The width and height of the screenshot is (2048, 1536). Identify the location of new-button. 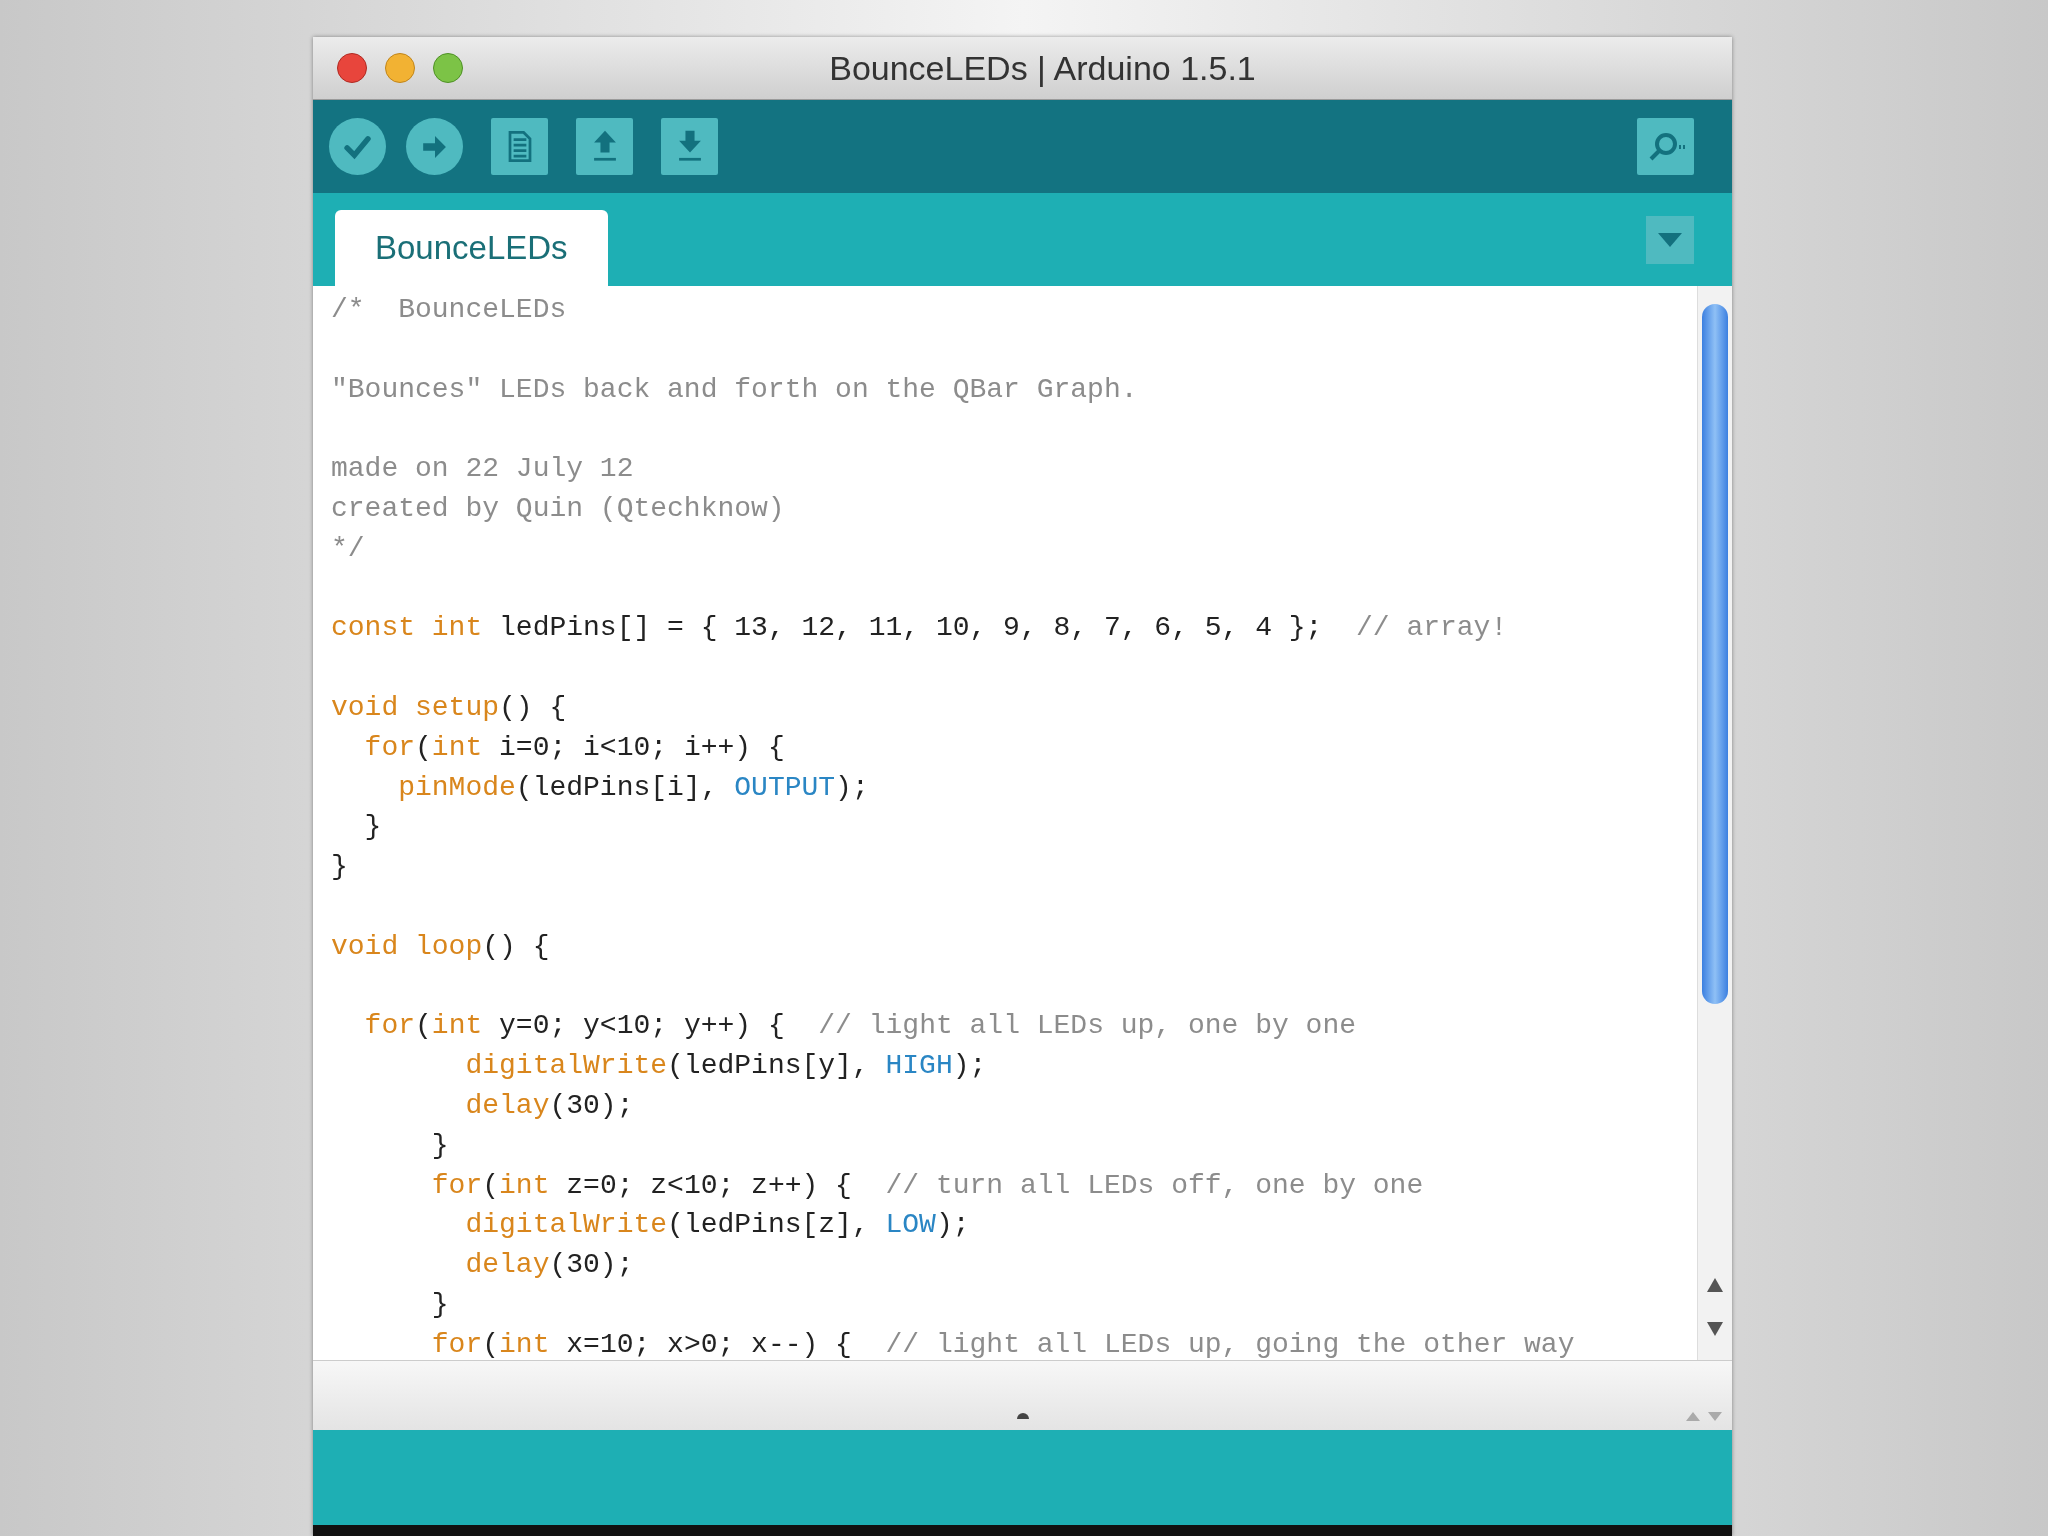
(519, 146).